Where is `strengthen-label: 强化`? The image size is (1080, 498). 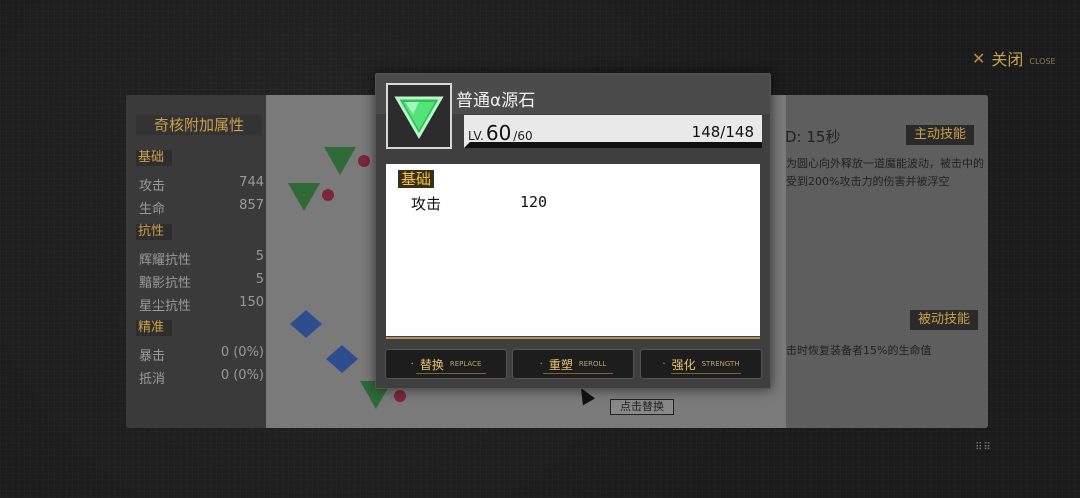 strengthen-label: 强化 is located at coordinates (683, 364).